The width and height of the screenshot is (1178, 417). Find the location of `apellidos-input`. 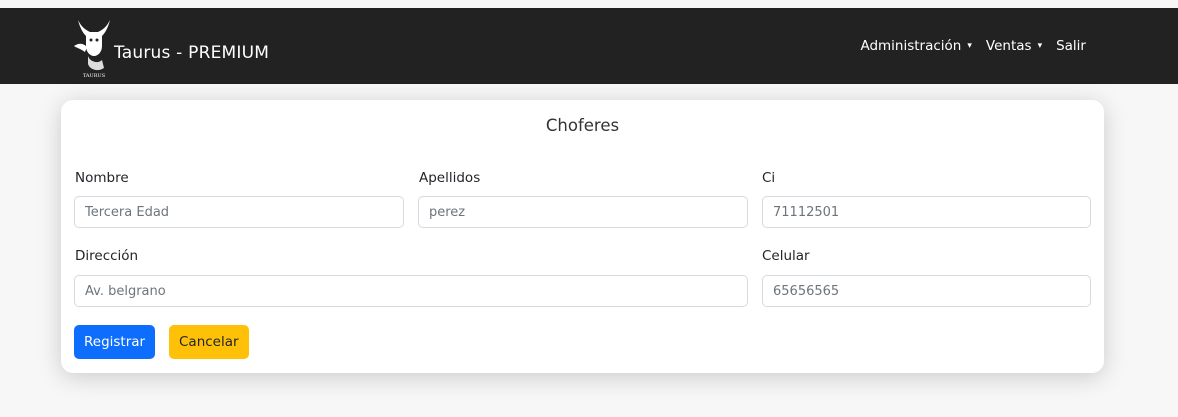

apellidos-input is located at coordinates (583, 212).